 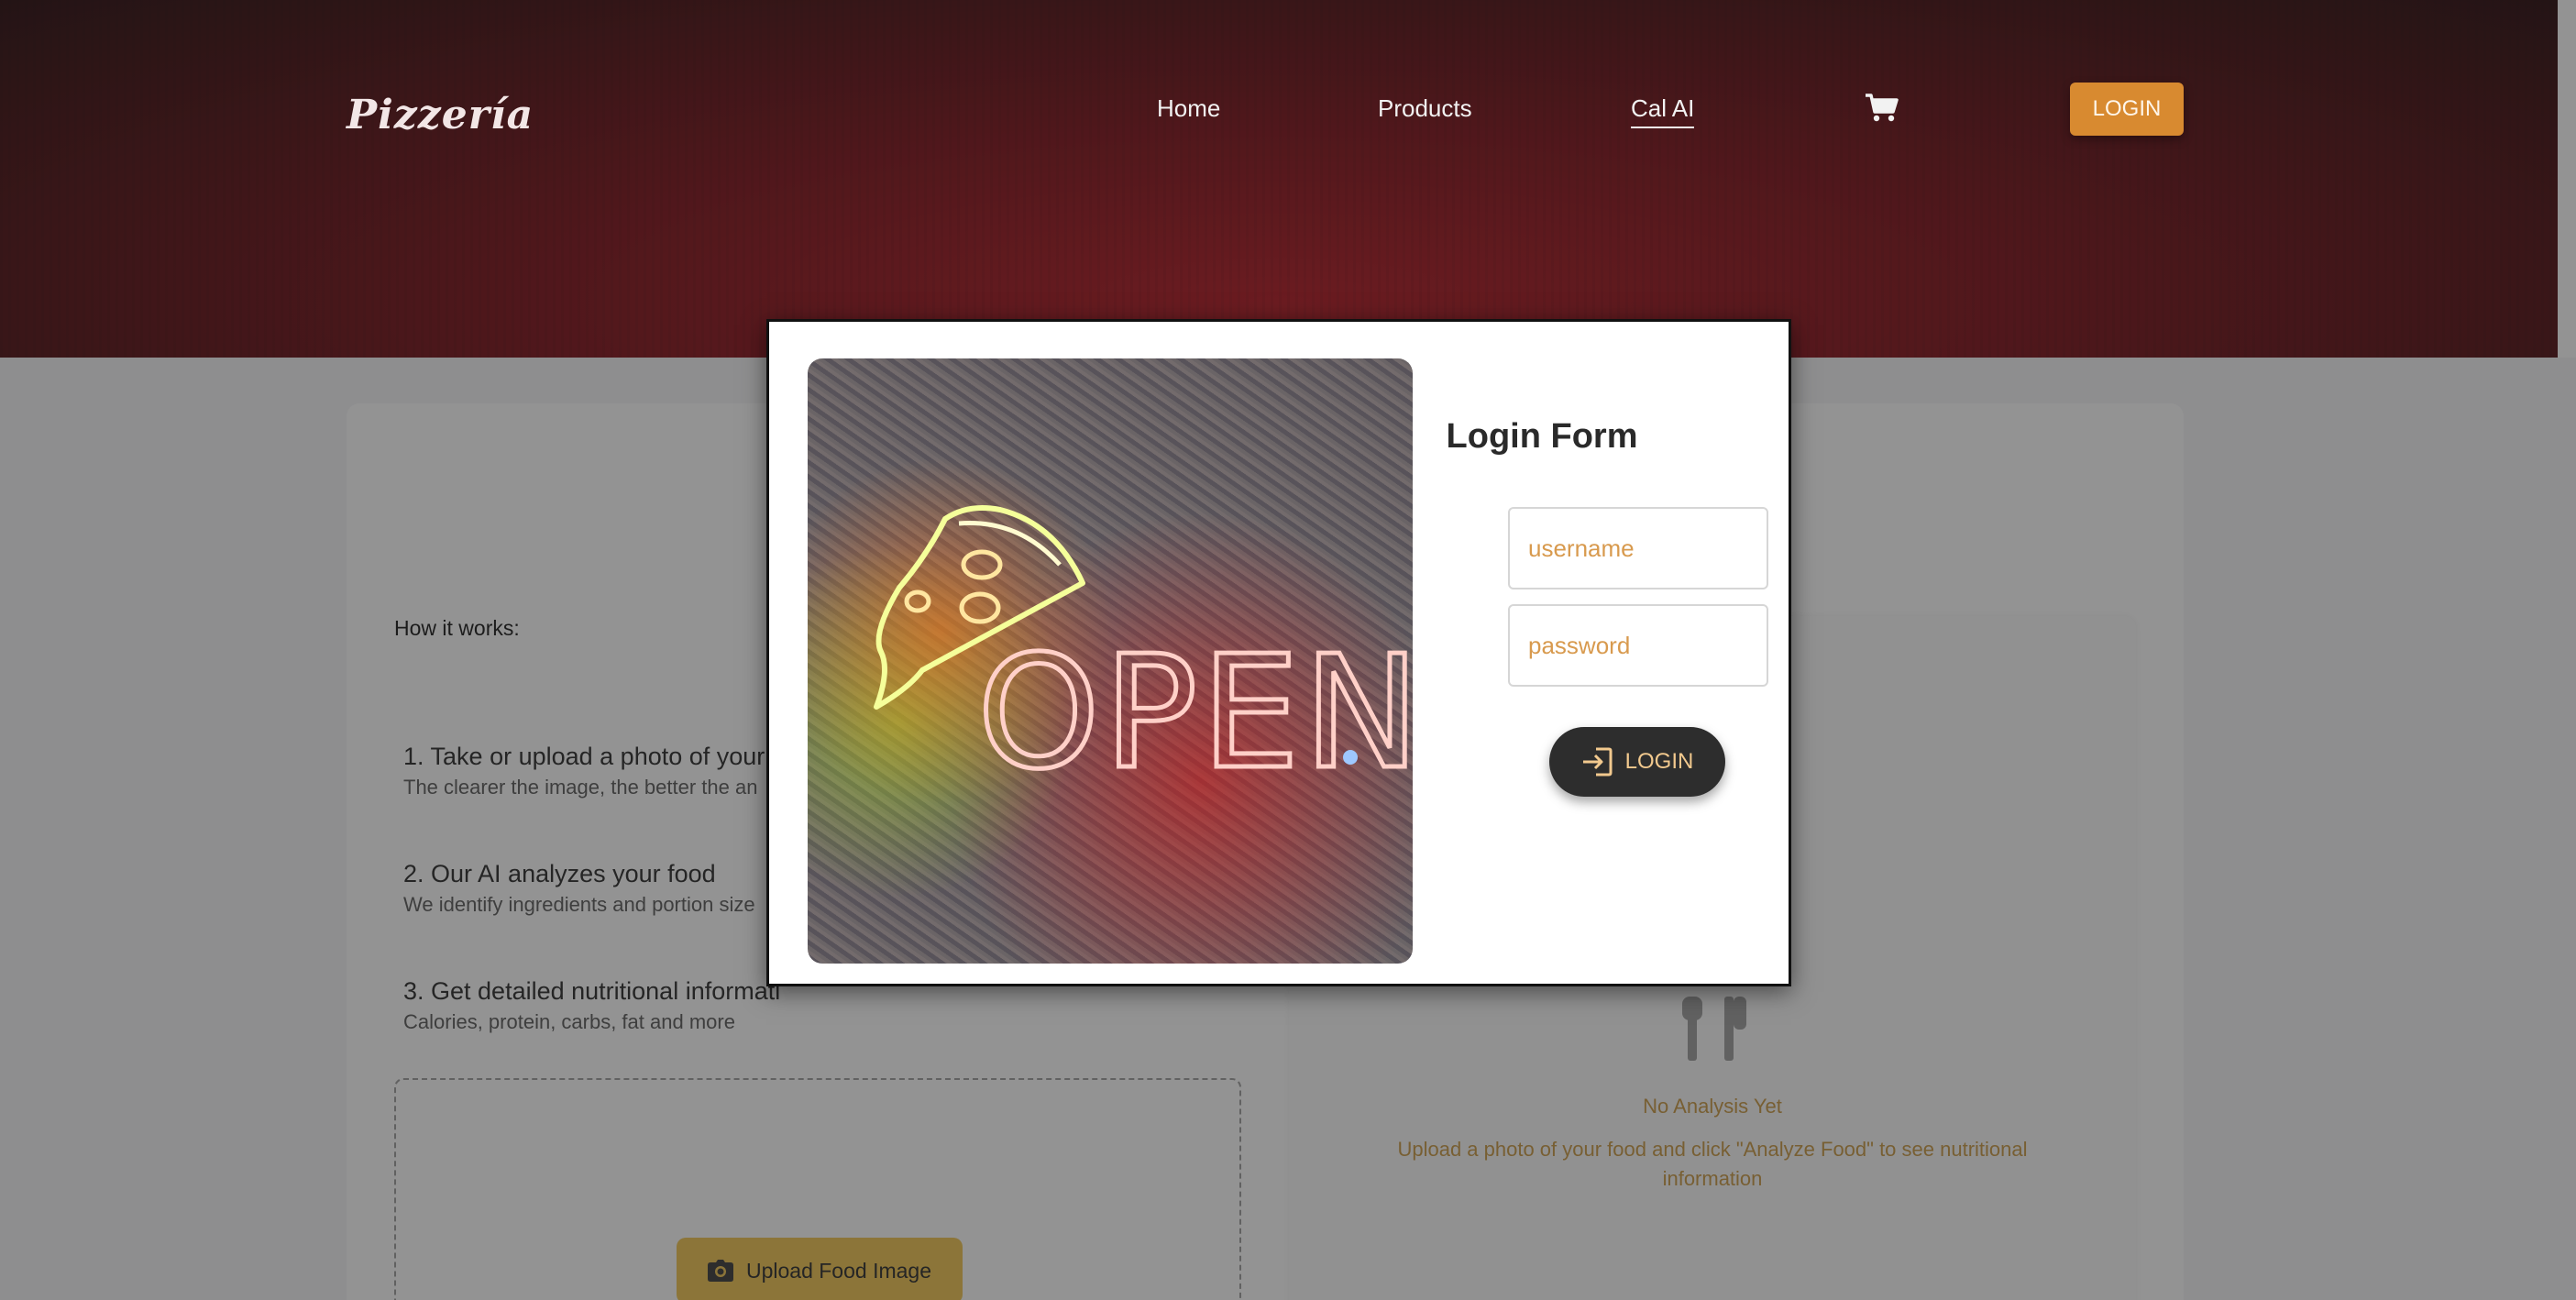 I want to click on login-submit-label: LOGIN, so click(x=1659, y=761).